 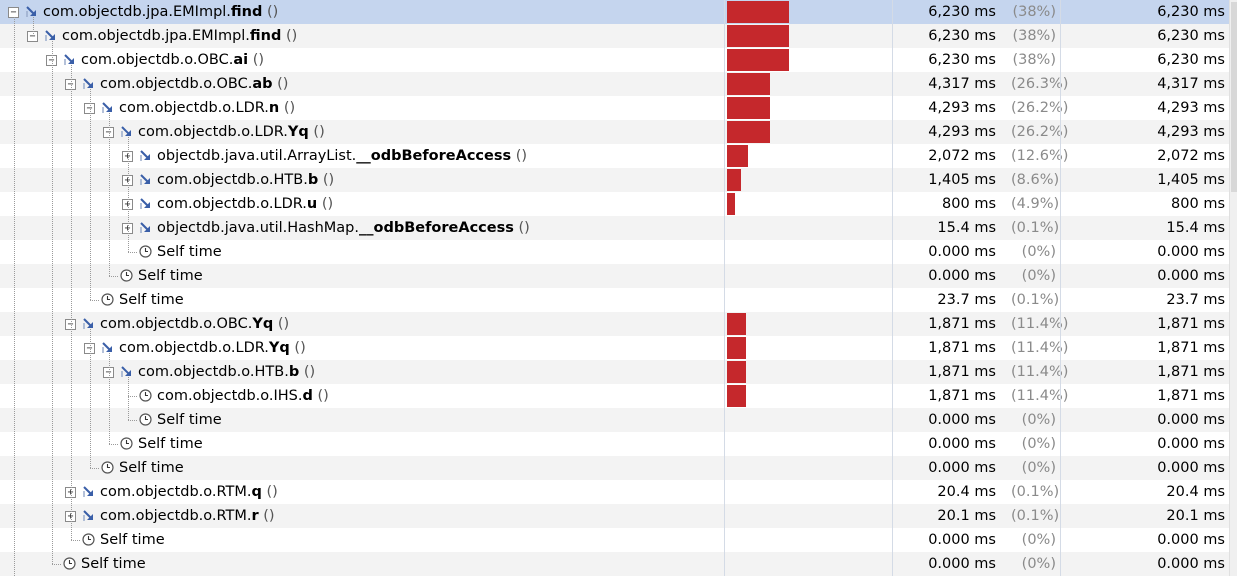 What do you see at coordinates (213, 372) in the screenshot?
I see `class-name: com.objectdb.o.HTB.` at bounding box center [213, 372].